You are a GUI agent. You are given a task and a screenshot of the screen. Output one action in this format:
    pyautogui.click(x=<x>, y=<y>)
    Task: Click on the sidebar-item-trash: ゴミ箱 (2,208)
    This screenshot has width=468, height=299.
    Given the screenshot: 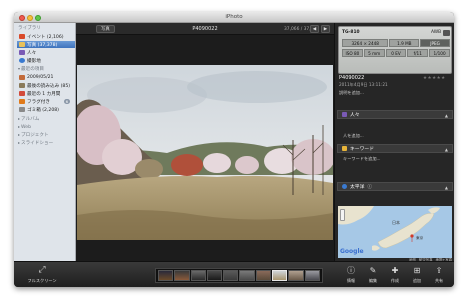 What is the action you would take?
    pyautogui.click(x=46, y=109)
    